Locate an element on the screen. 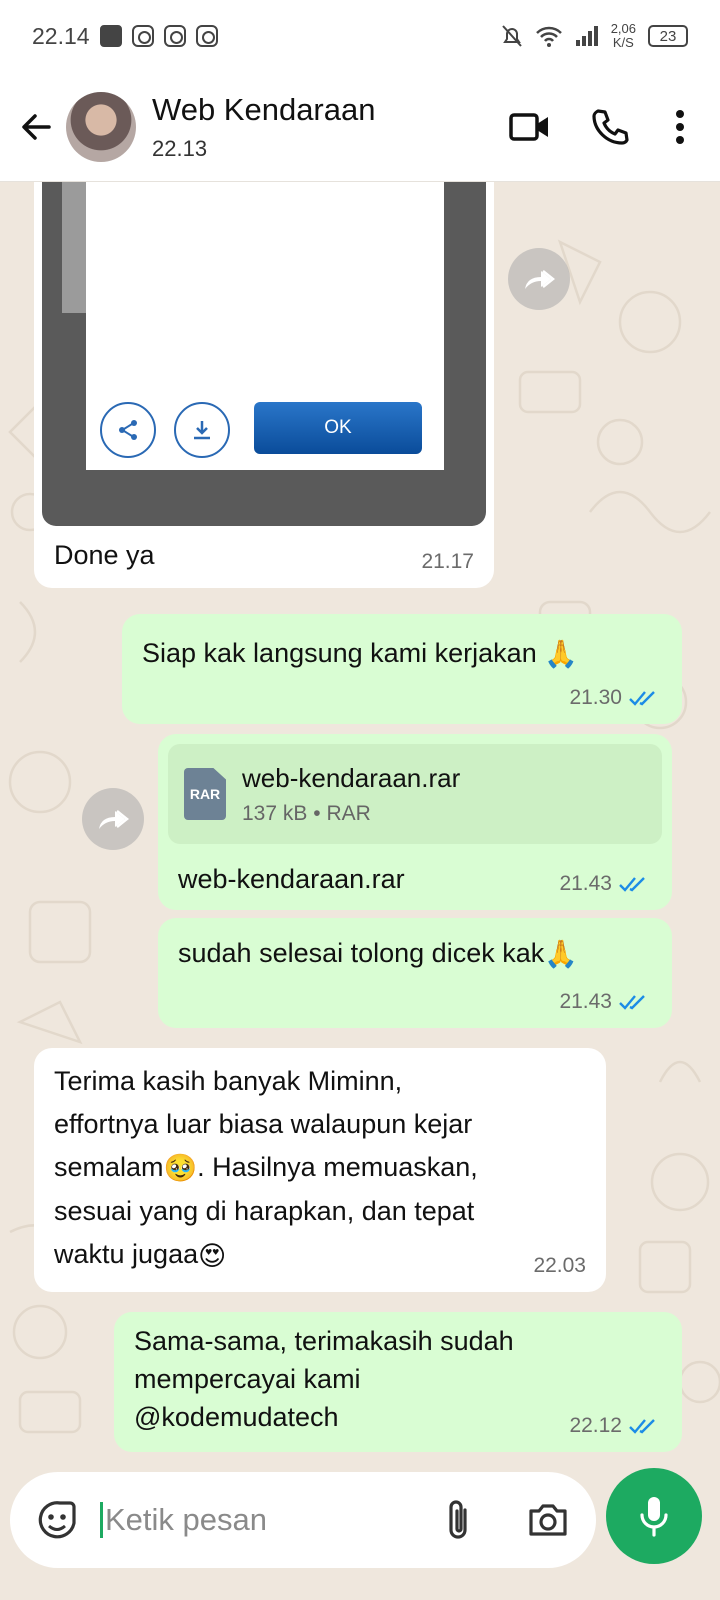 Image resolution: width=720 pixels, height=1600 pixels. battery-level: 23 is located at coordinates (668, 36).